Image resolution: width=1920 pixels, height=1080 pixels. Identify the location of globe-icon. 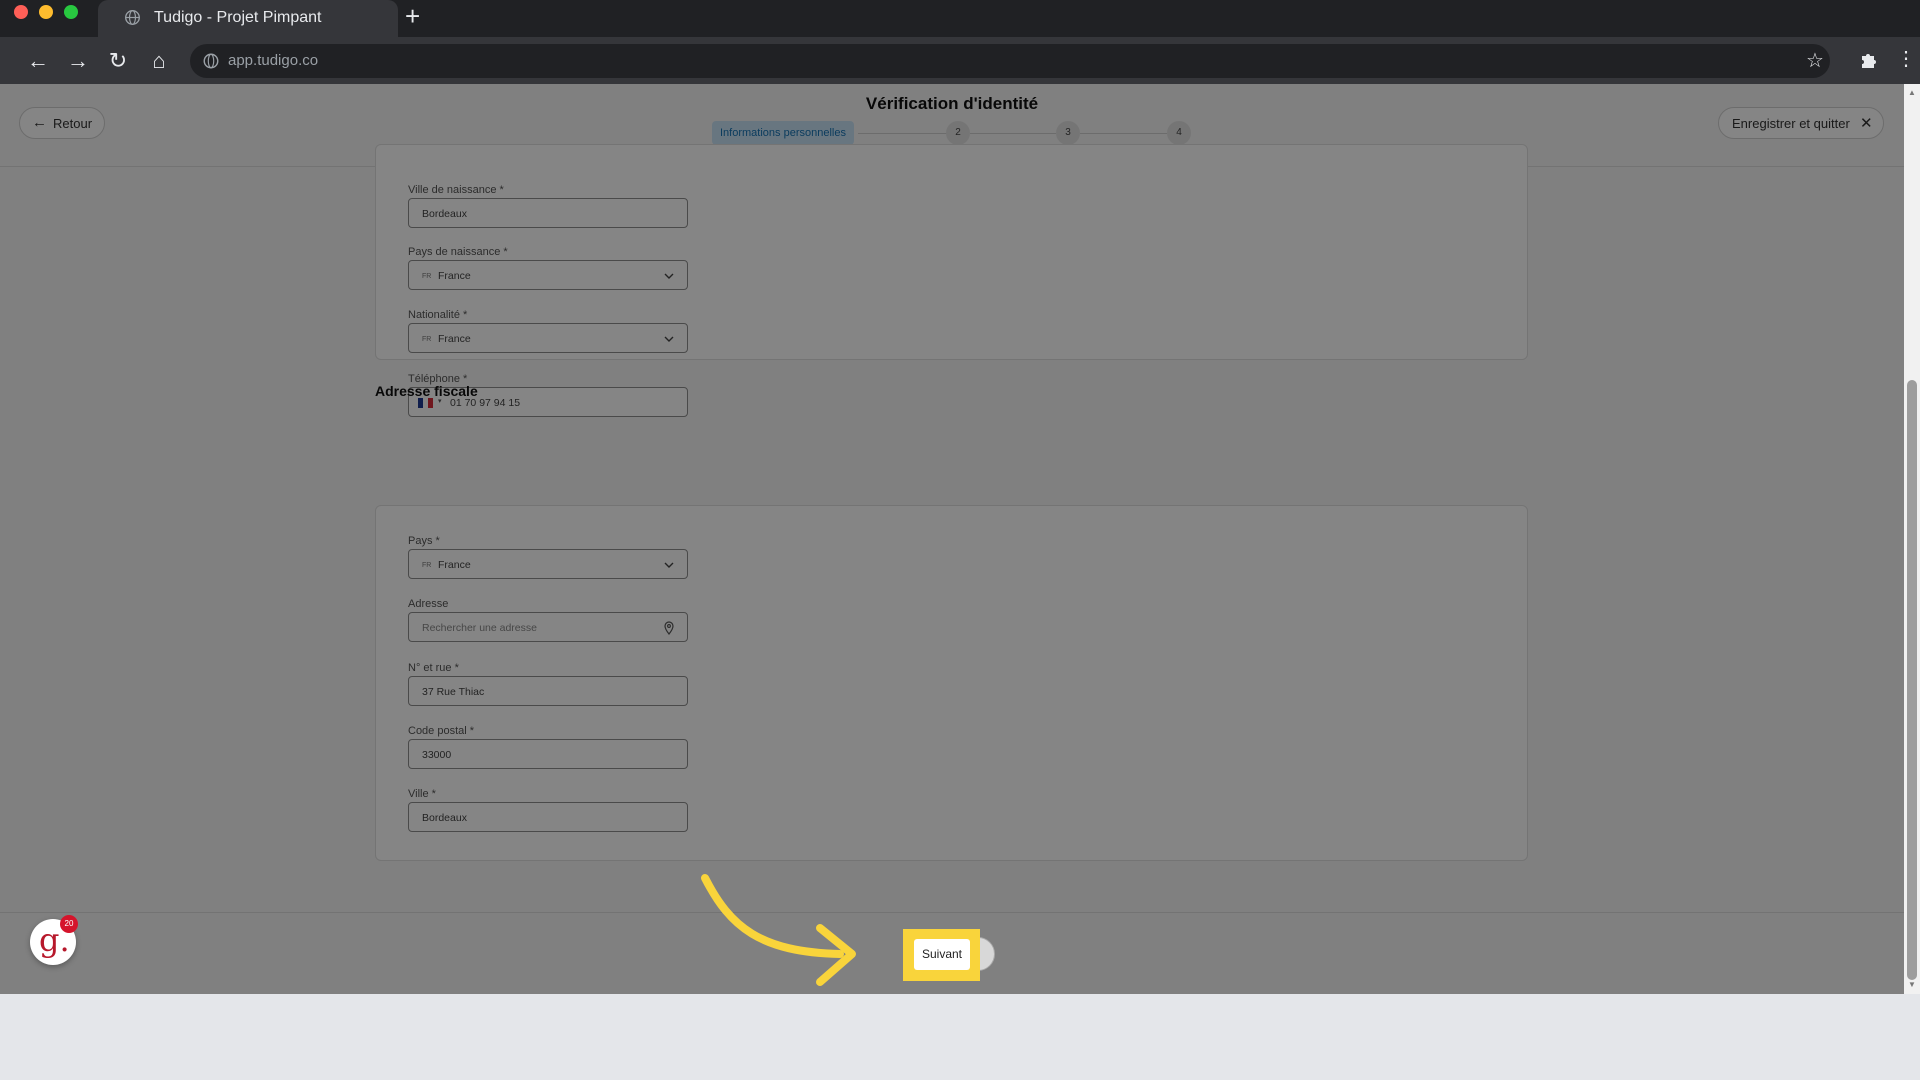
(132, 17).